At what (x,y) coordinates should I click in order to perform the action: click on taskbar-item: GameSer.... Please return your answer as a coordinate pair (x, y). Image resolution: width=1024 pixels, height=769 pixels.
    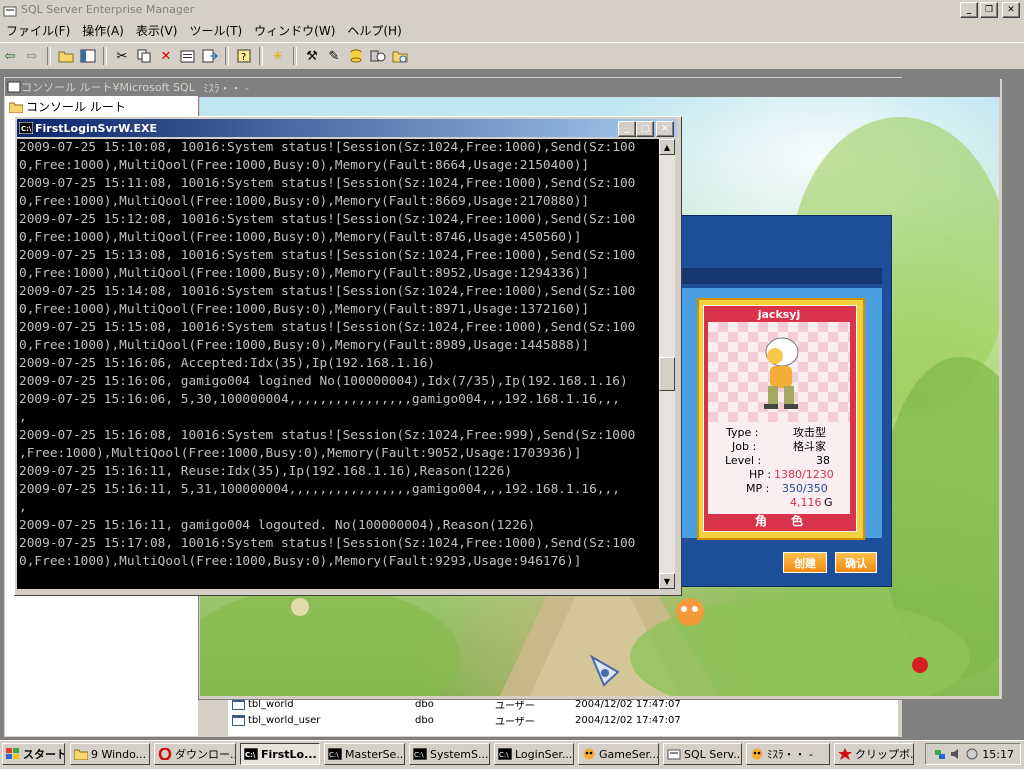
    Looking at the image, I should click on (618, 754).